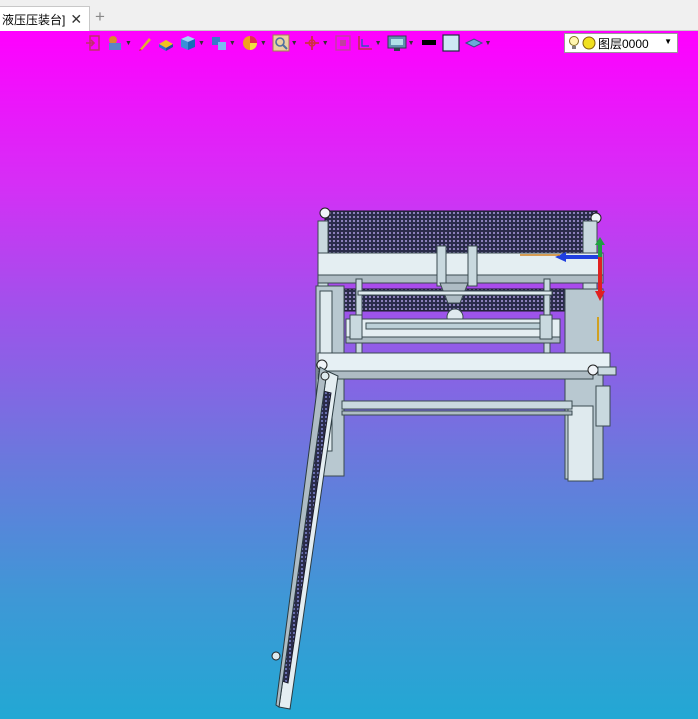 The image size is (698, 719). I want to click on close-icon: ✕, so click(76, 19).